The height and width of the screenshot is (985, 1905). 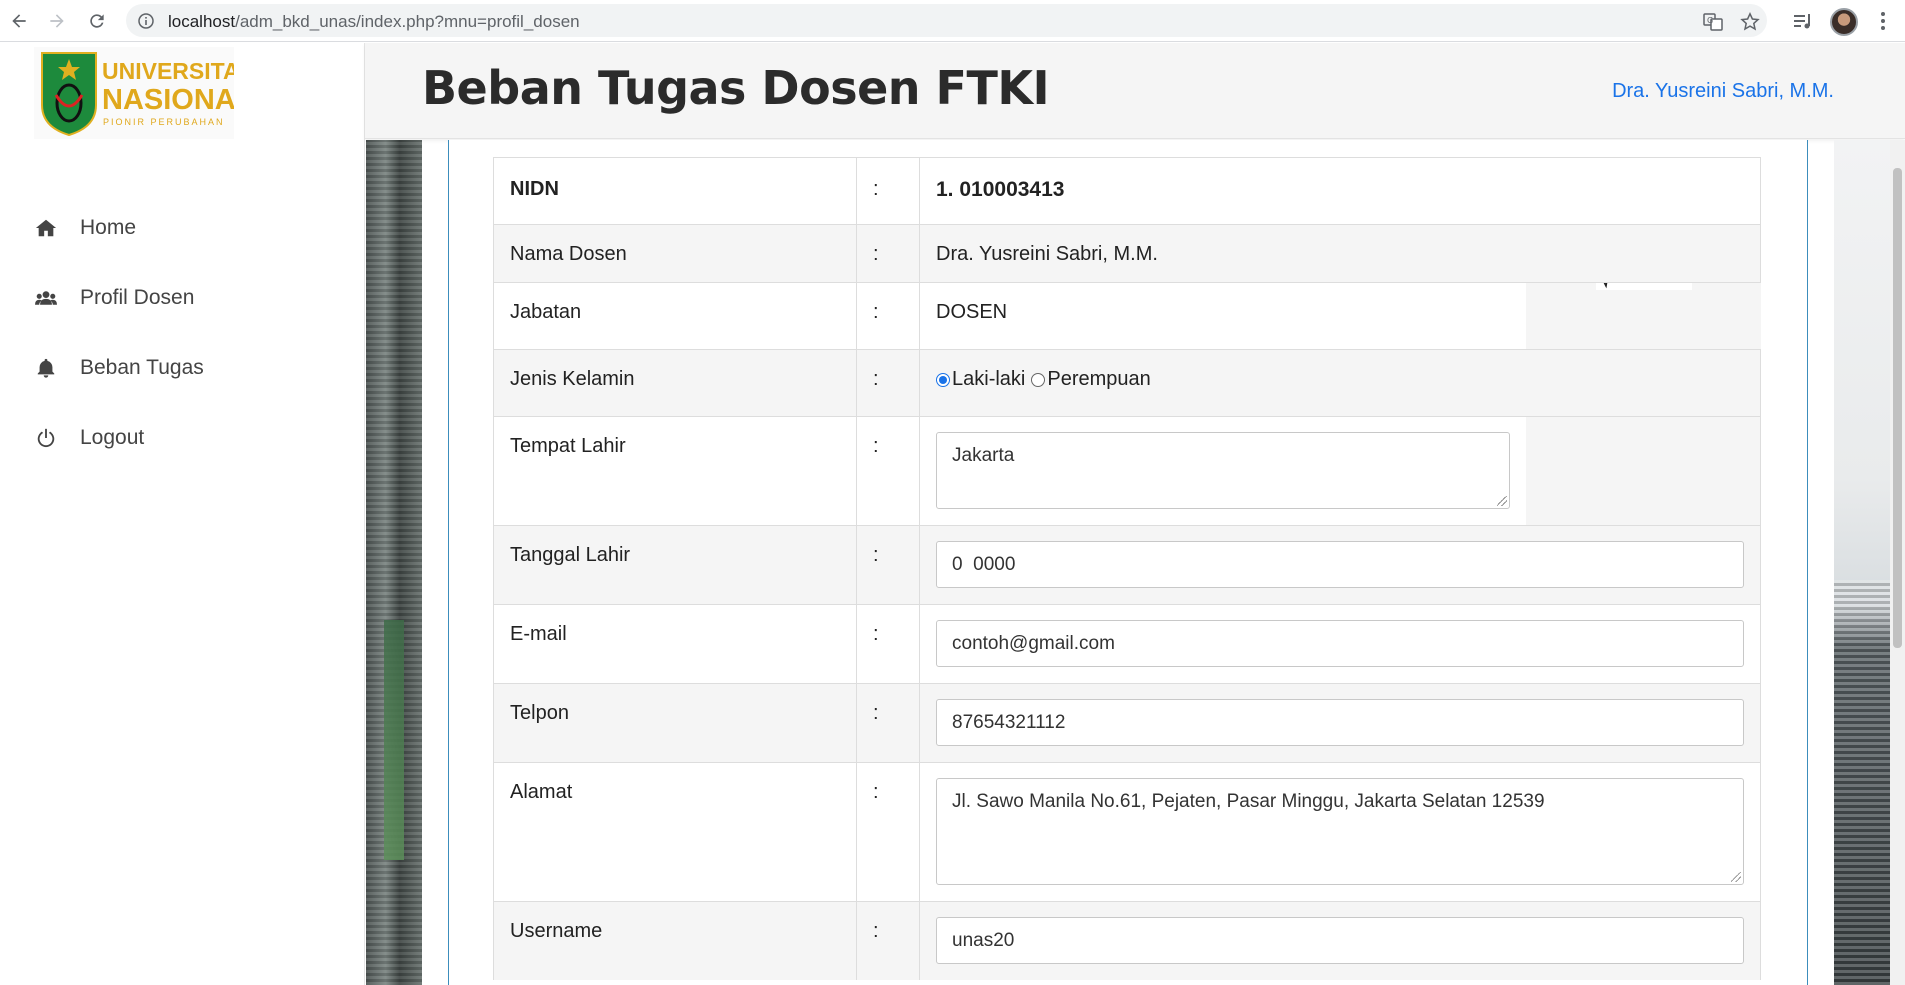 I want to click on arrow-right-icon, so click(x=57, y=21).